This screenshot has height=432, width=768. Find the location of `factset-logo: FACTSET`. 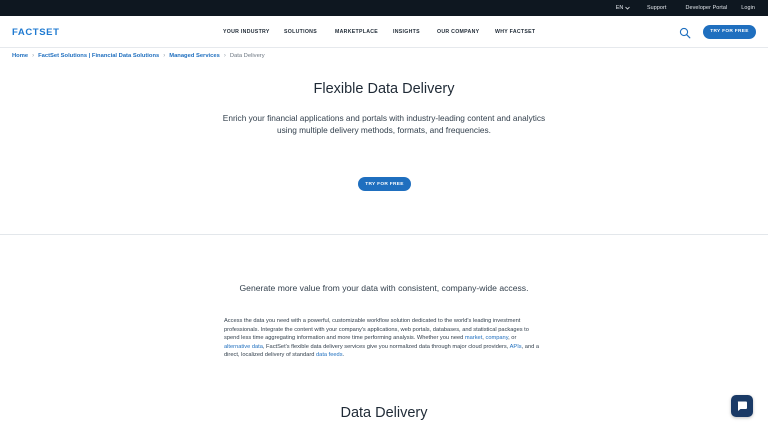

factset-logo: FACTSET is located at coordinates (35, 32).